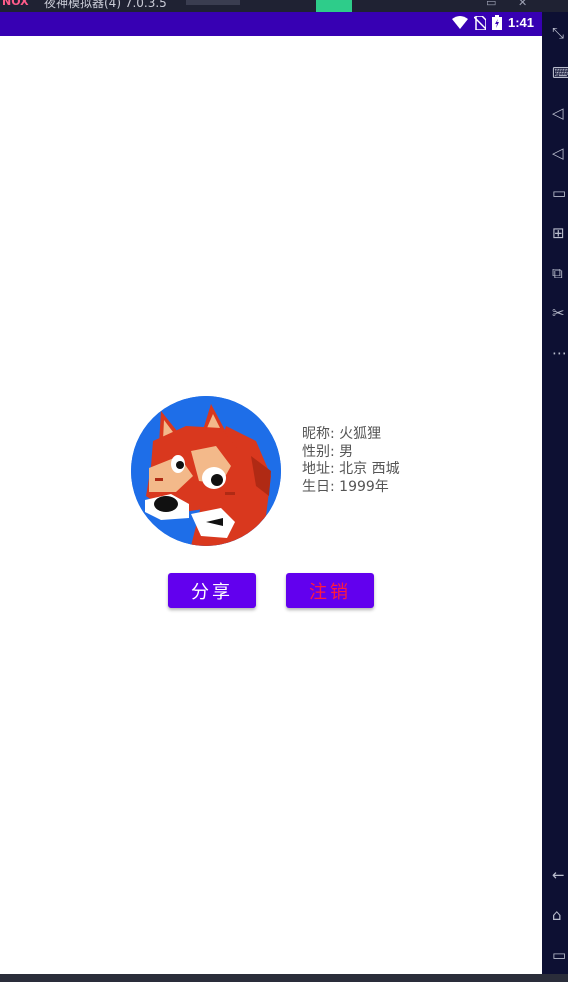  Describe the element at coordinates (284, 6) in the screenshot. I see `emulator-title-bar: NOX 夜神模拟器(4) 7.0.3.5 ▭ ✕` at that location.